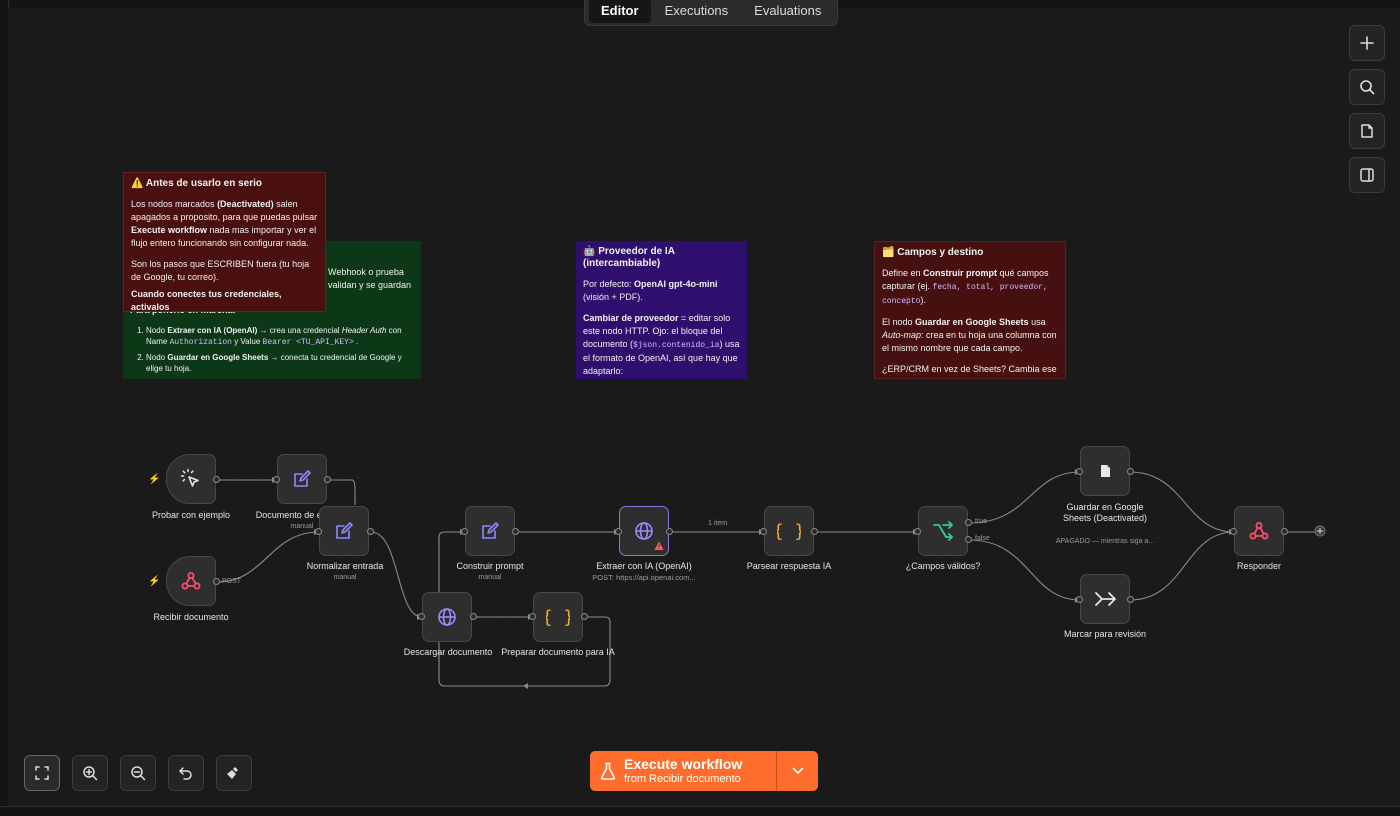 The image size is (1400, 816). I want to click on brown-note-title: 🗂️ Campos y destino, so click(933, 252).